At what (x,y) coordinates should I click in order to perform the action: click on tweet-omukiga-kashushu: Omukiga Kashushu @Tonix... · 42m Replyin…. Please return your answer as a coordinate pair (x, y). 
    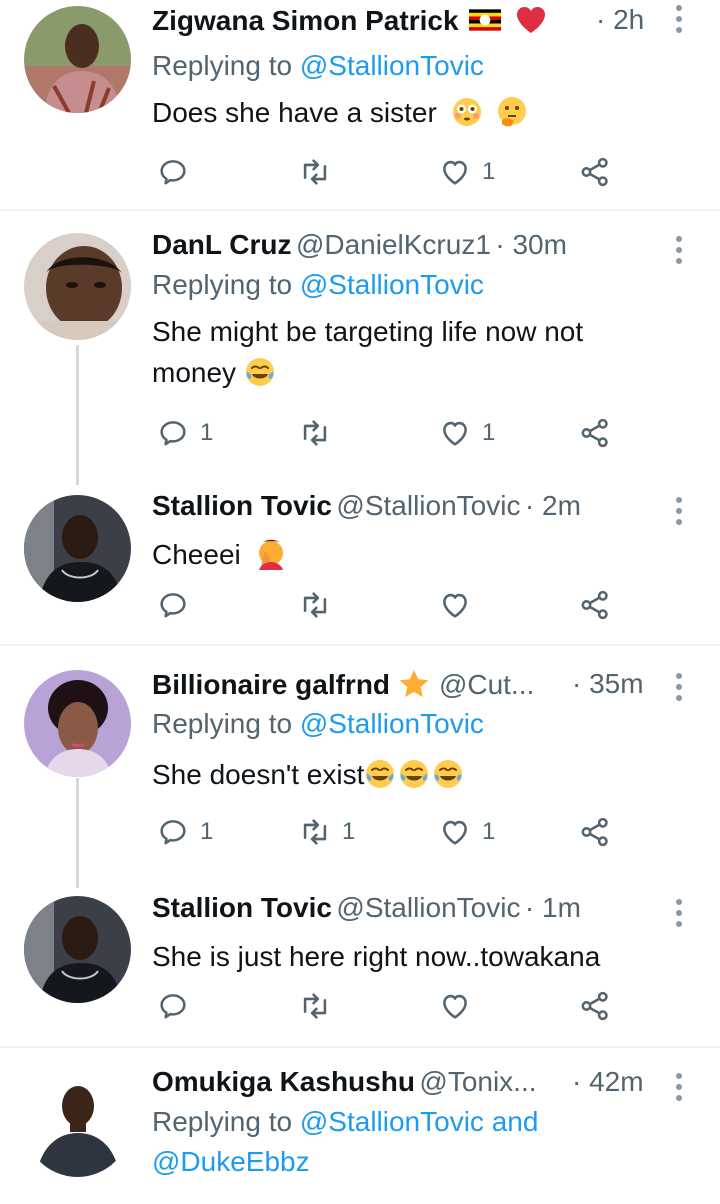
    Looking at the image, I should click on (360, 1126).